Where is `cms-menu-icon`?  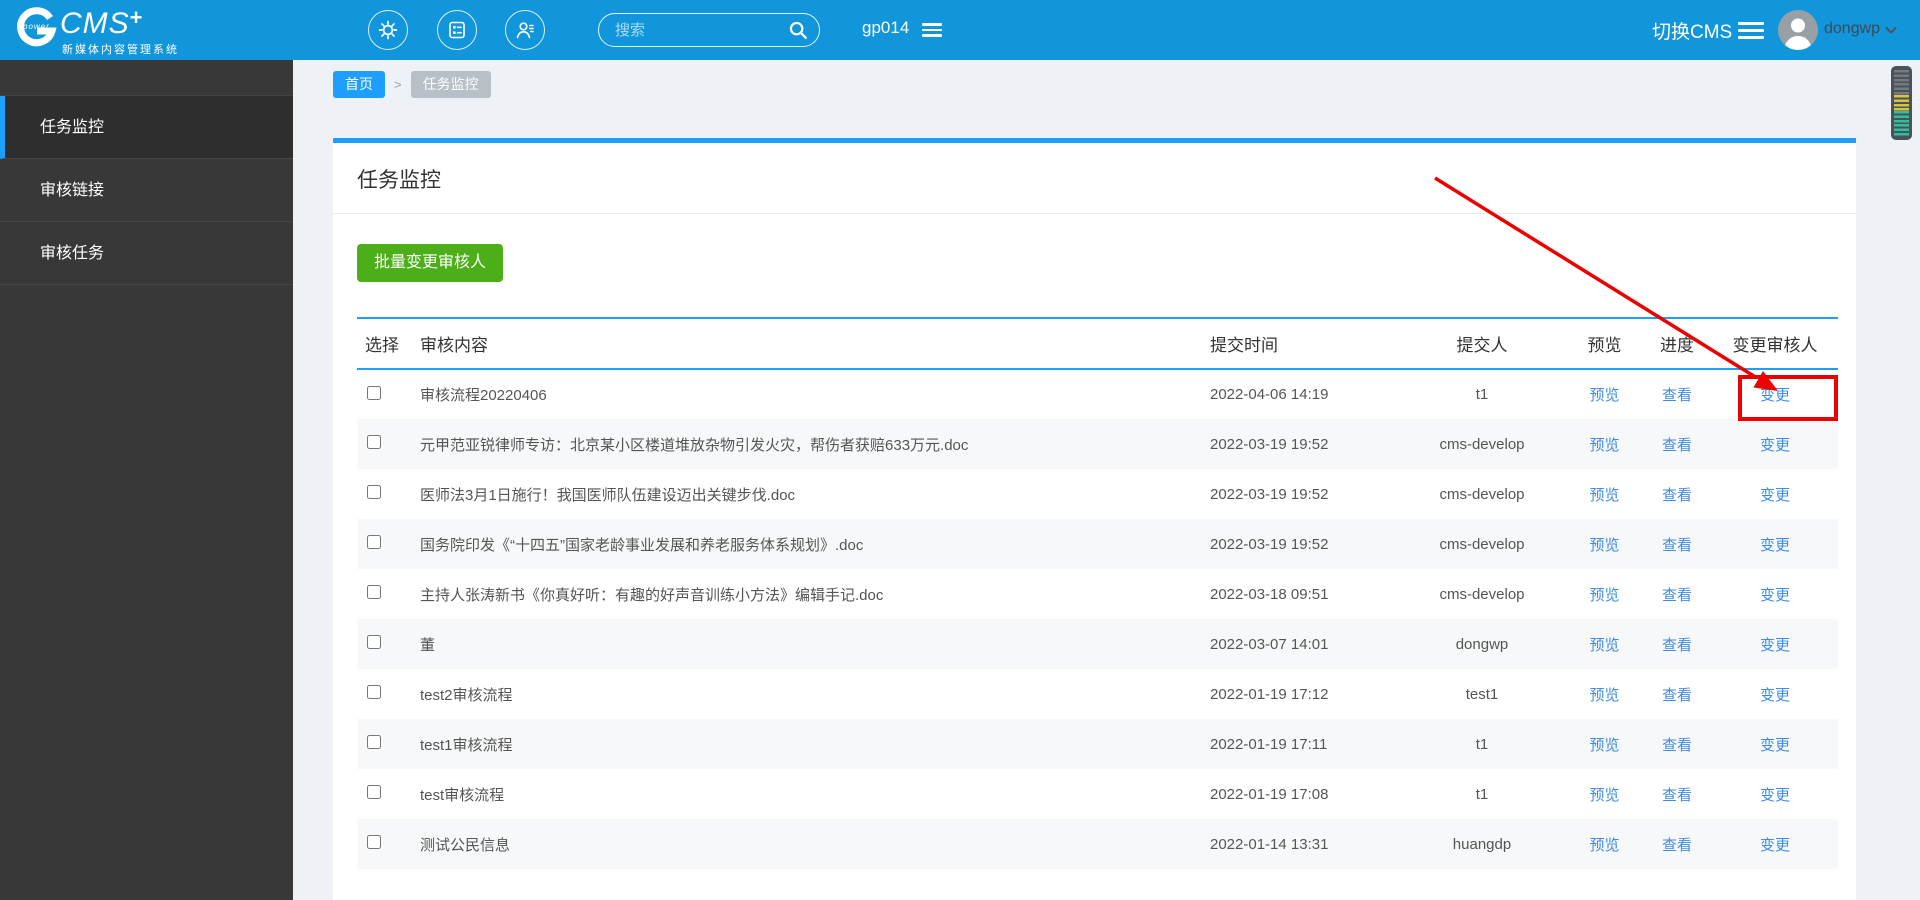
cms-menu-icon is located at coordinates (1751, 30).